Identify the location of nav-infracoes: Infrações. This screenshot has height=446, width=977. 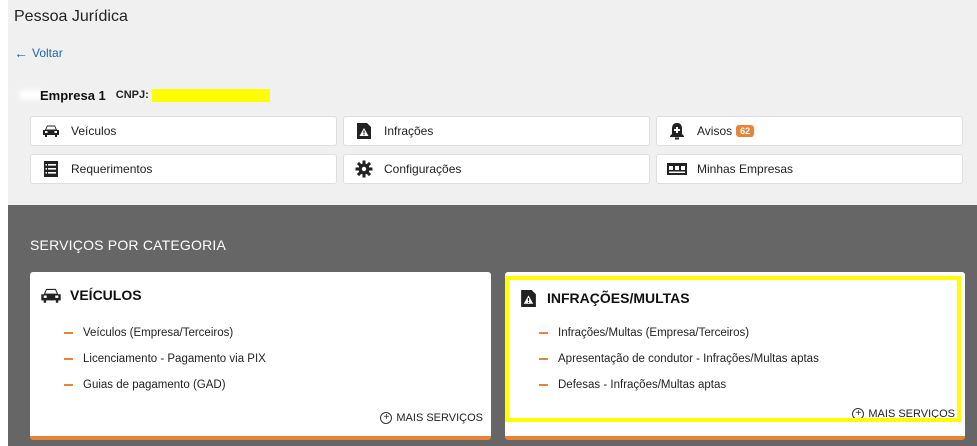
(496, 131).